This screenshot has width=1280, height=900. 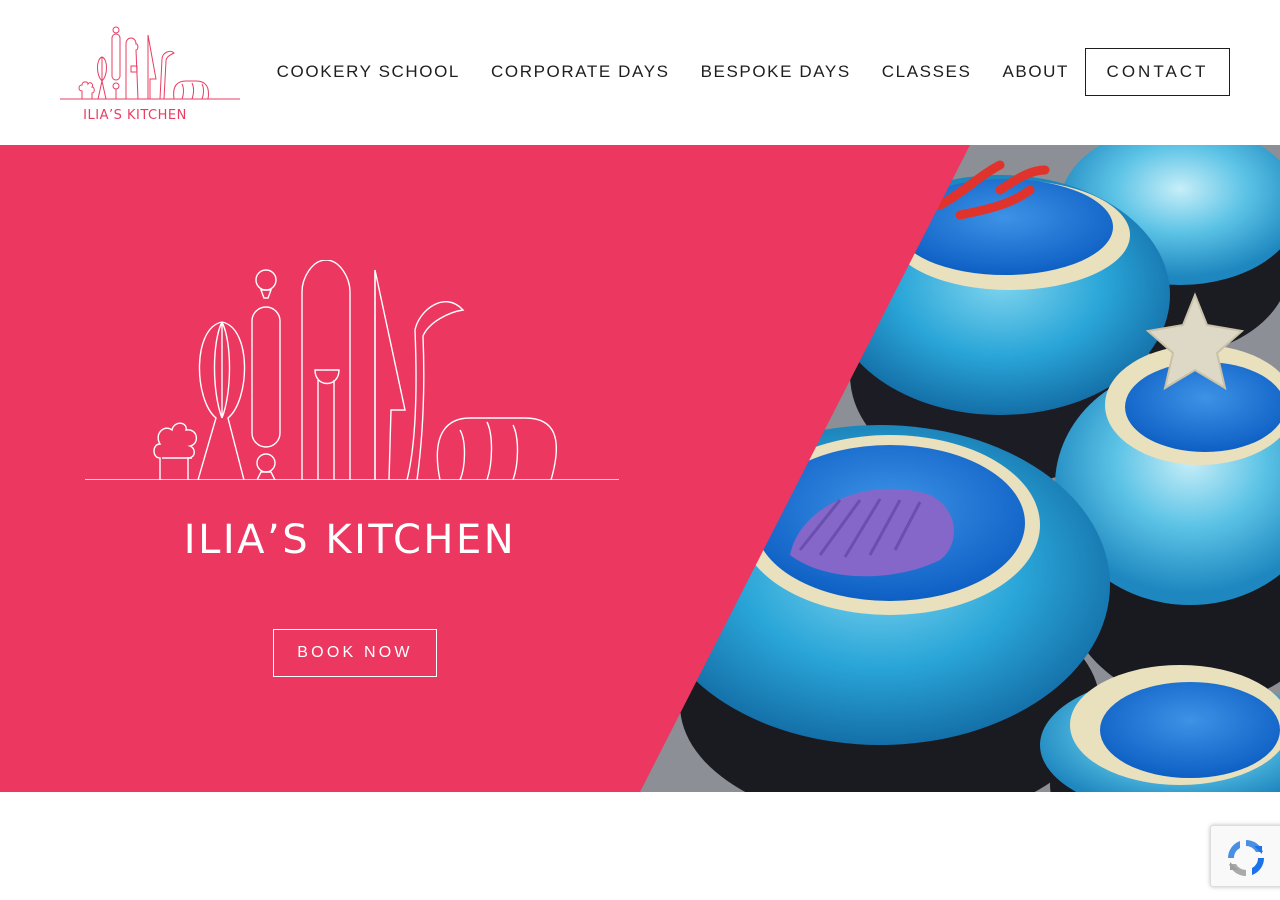 What do you see at coordinates (368, 72) in the screenshot?
I see `nav-cookery-school: COOKERY SCHOOL` at bounding box center [368, 72].